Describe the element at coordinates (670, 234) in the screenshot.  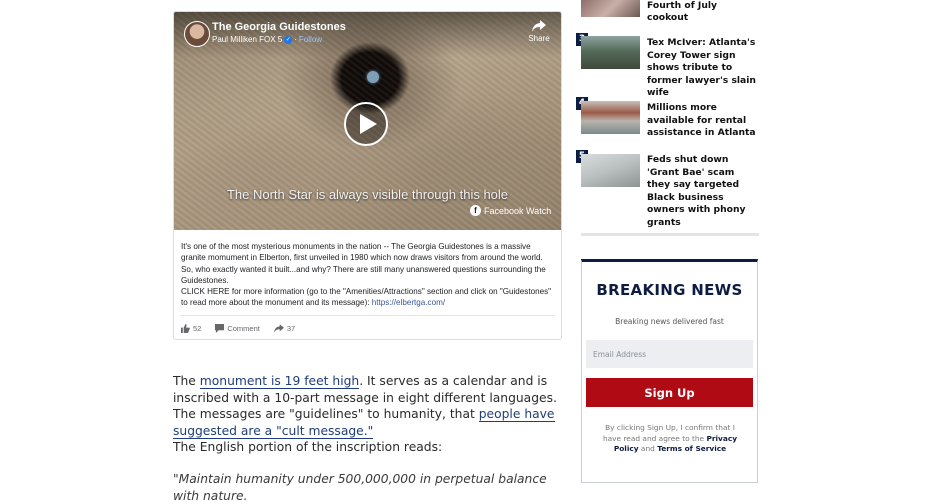
I see `rail-divider` at that location.